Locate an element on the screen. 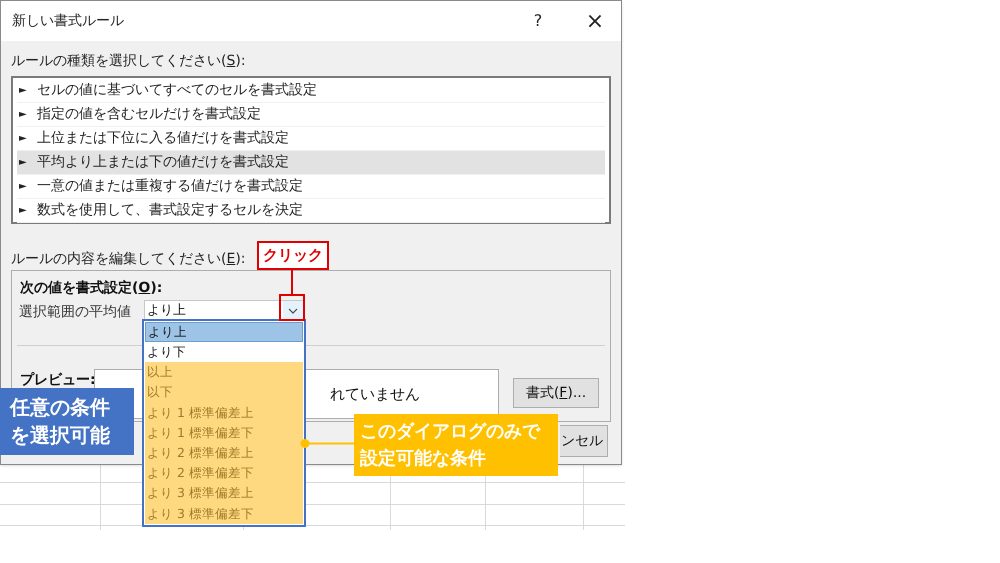  rule-type-item: ► 数式を使用して、書式設定するセルを決定 is located at coordinates (311, 211).